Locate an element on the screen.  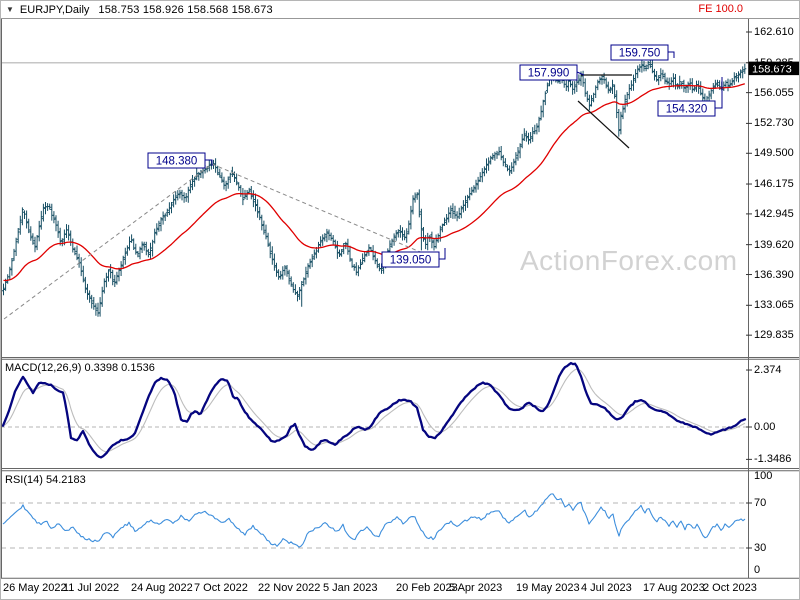
date-axis-label: 26 May 2022 is located at coordinates (35, 588).